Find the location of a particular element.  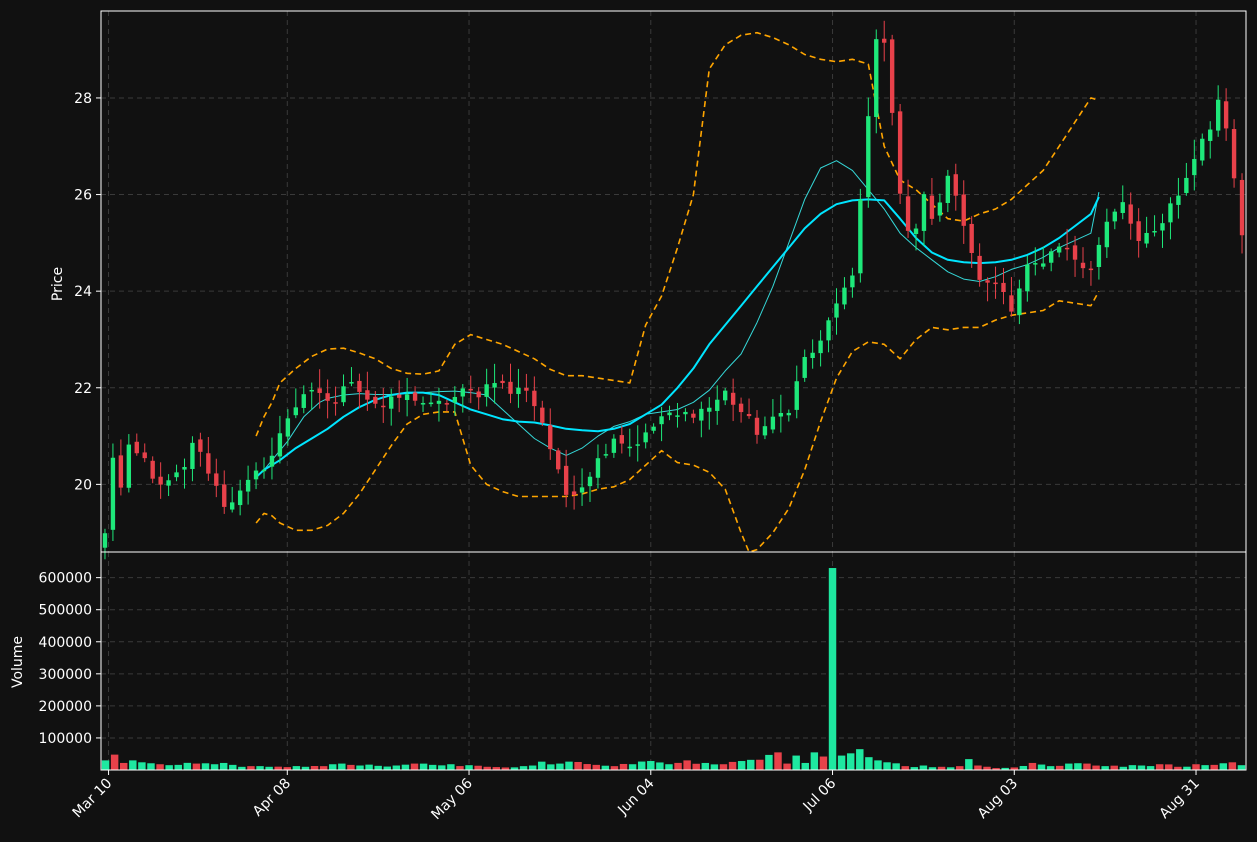

price-tick-label: 26 is located at coordinates (83, 196).